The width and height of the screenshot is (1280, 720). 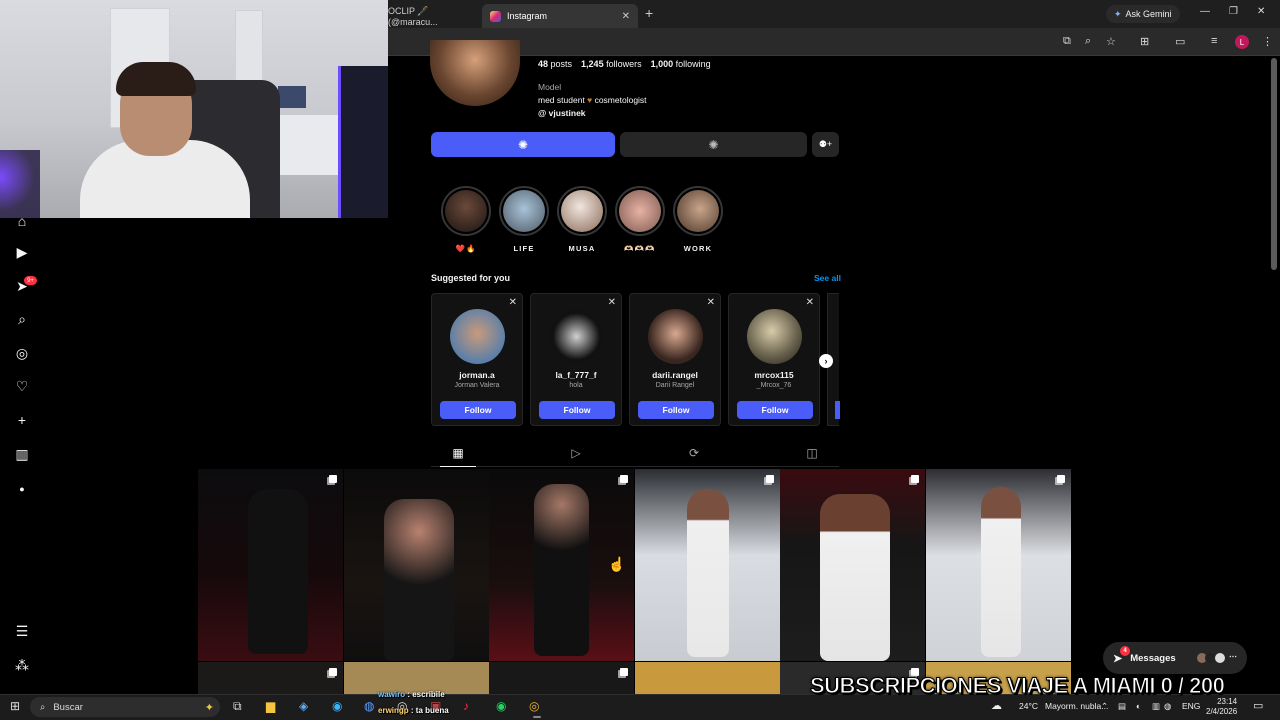 I want to click on suggested-card: ✕ darii.rangel Darii Rangel Follow, so click(x=675, y=359).